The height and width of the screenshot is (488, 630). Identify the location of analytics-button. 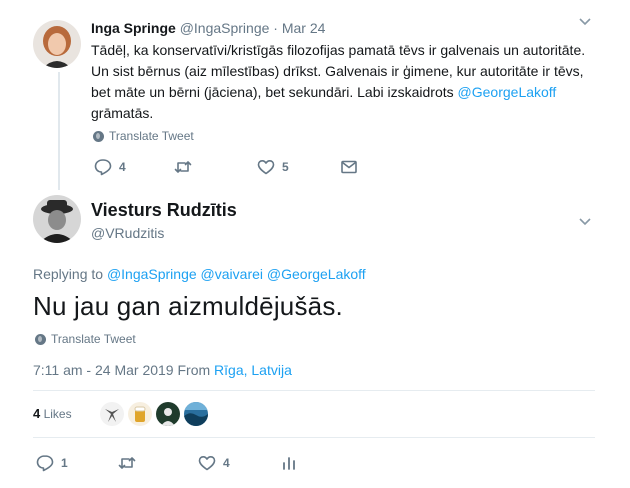
(289, 463).